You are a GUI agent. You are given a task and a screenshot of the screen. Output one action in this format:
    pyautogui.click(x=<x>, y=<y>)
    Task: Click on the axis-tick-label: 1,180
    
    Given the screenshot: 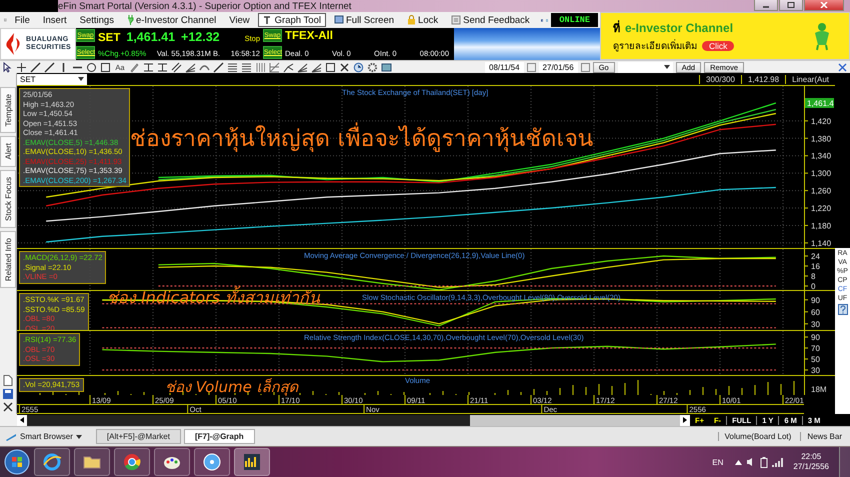 What is the action you would take?
    pyautogui.click(x=818, y=225)
    